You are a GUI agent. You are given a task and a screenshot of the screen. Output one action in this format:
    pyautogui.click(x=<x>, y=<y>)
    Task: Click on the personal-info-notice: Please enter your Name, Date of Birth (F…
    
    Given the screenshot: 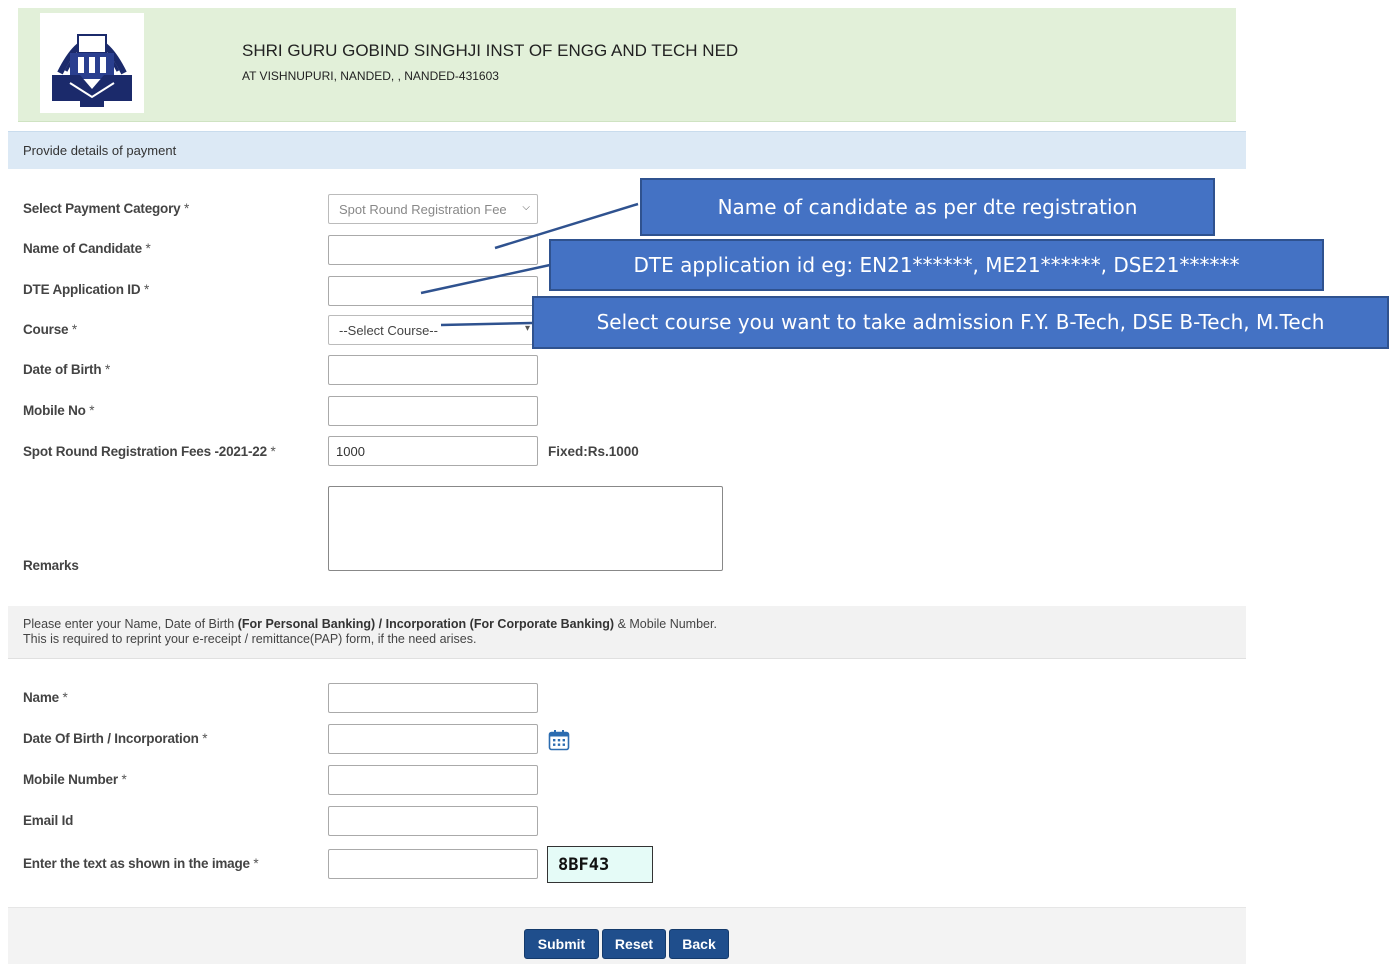 What is the action you would take?
    pyautogui.click(x=627, y=632)
    